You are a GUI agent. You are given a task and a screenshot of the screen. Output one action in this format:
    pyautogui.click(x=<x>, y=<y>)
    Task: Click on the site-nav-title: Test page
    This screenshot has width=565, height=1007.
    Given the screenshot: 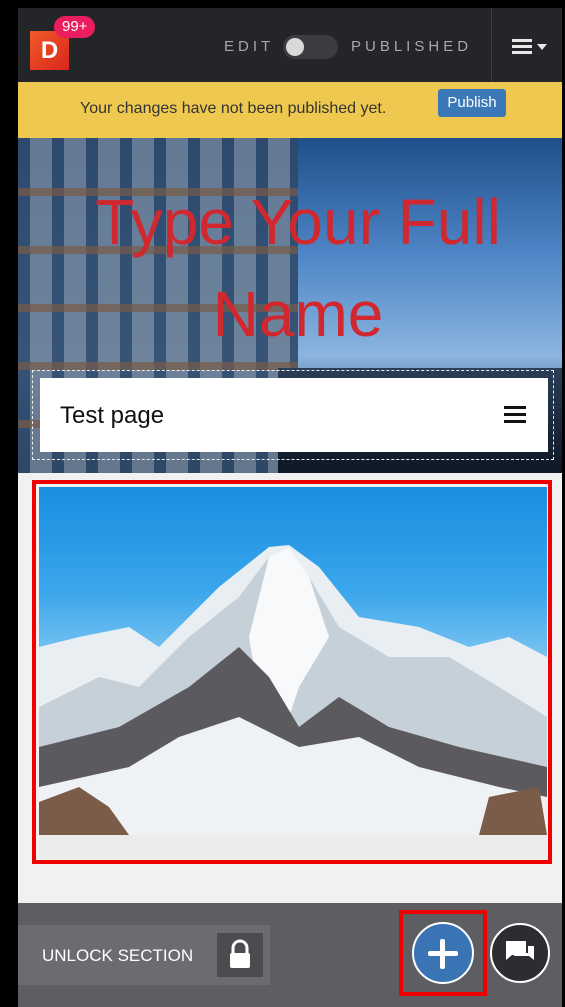 What is the action you would take?
    pyautogui.click(x=112, y=416)
    